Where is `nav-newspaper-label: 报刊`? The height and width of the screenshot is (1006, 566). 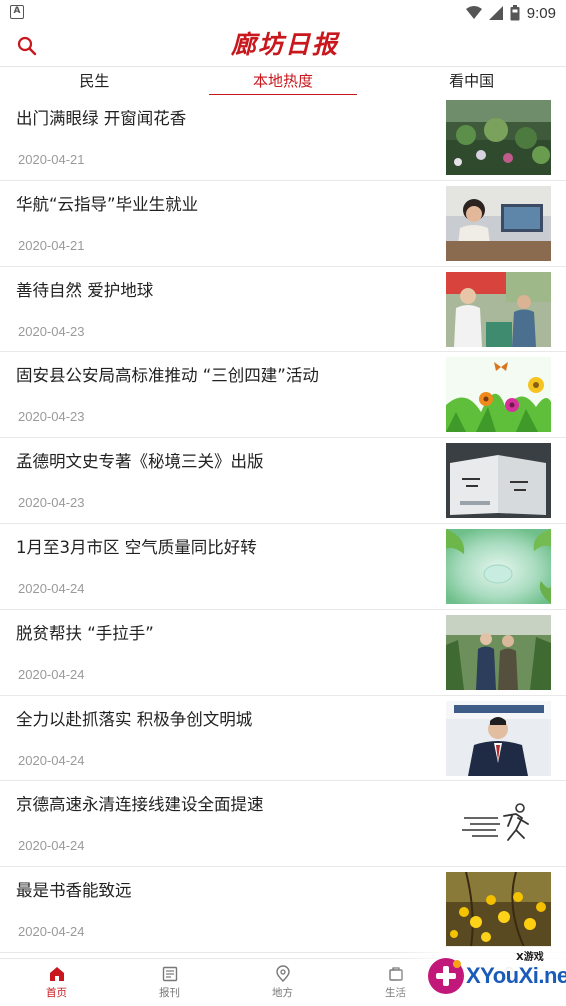 nav-newspaper-label: 报刊 is located at coordinates (169, 993).